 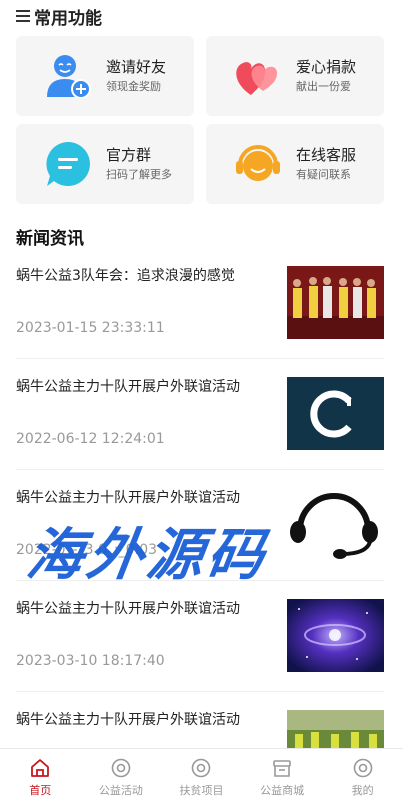 What do you see at coordinates (105, 164) in the screenshot?
I see `official-group-card: 官方群 扫码了解更多` at bounding box center [105, 164].